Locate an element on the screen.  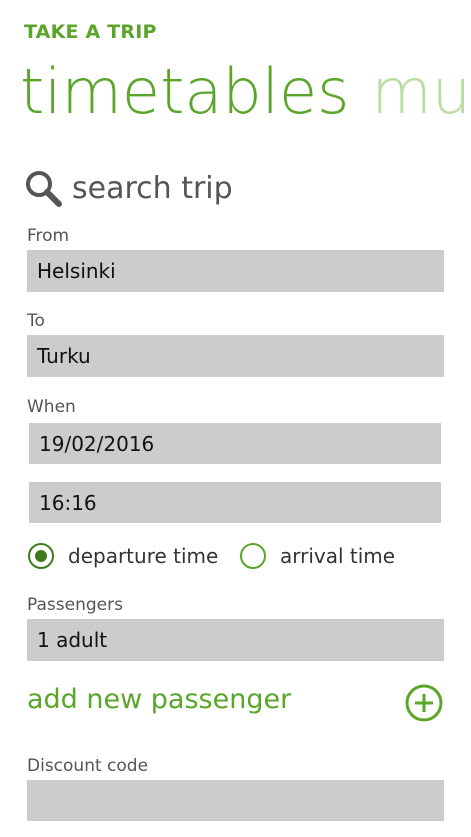
passengers-field: 1 adult is located at coordinates (235, 640).